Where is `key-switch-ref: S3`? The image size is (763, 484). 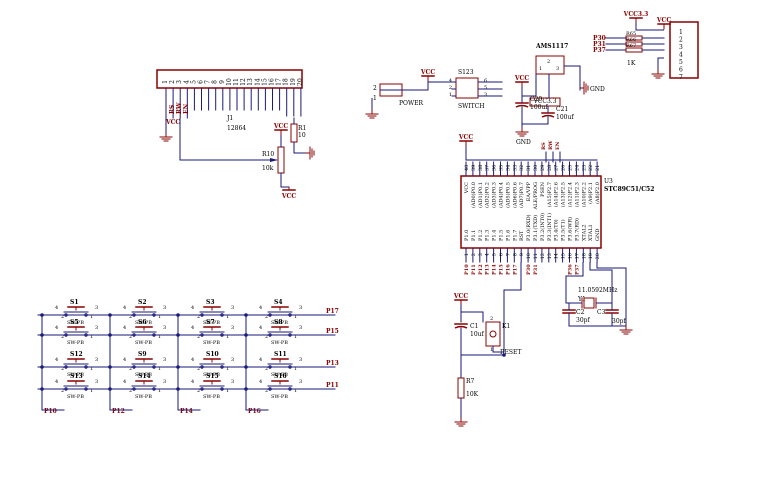
key-switch-ref: S3 is located at coordinates (210, 302).